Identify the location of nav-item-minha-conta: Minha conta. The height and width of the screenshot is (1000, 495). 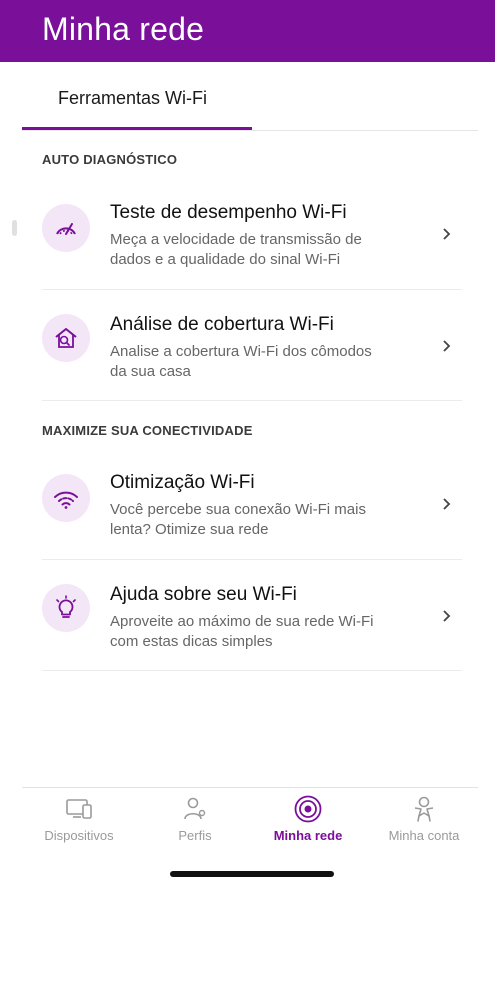
(424, 822).